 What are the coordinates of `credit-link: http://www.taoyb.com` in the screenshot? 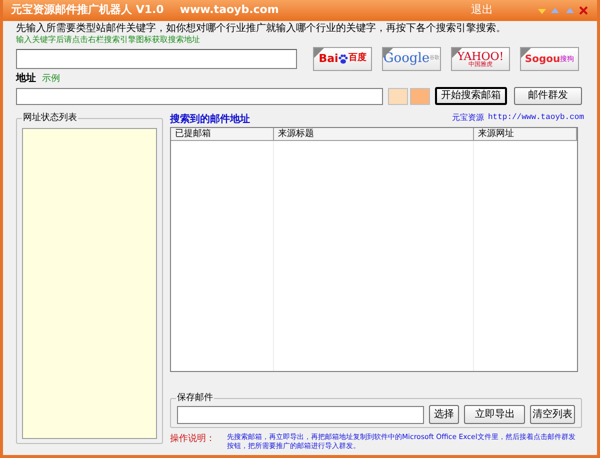 It's located at (536, 118).